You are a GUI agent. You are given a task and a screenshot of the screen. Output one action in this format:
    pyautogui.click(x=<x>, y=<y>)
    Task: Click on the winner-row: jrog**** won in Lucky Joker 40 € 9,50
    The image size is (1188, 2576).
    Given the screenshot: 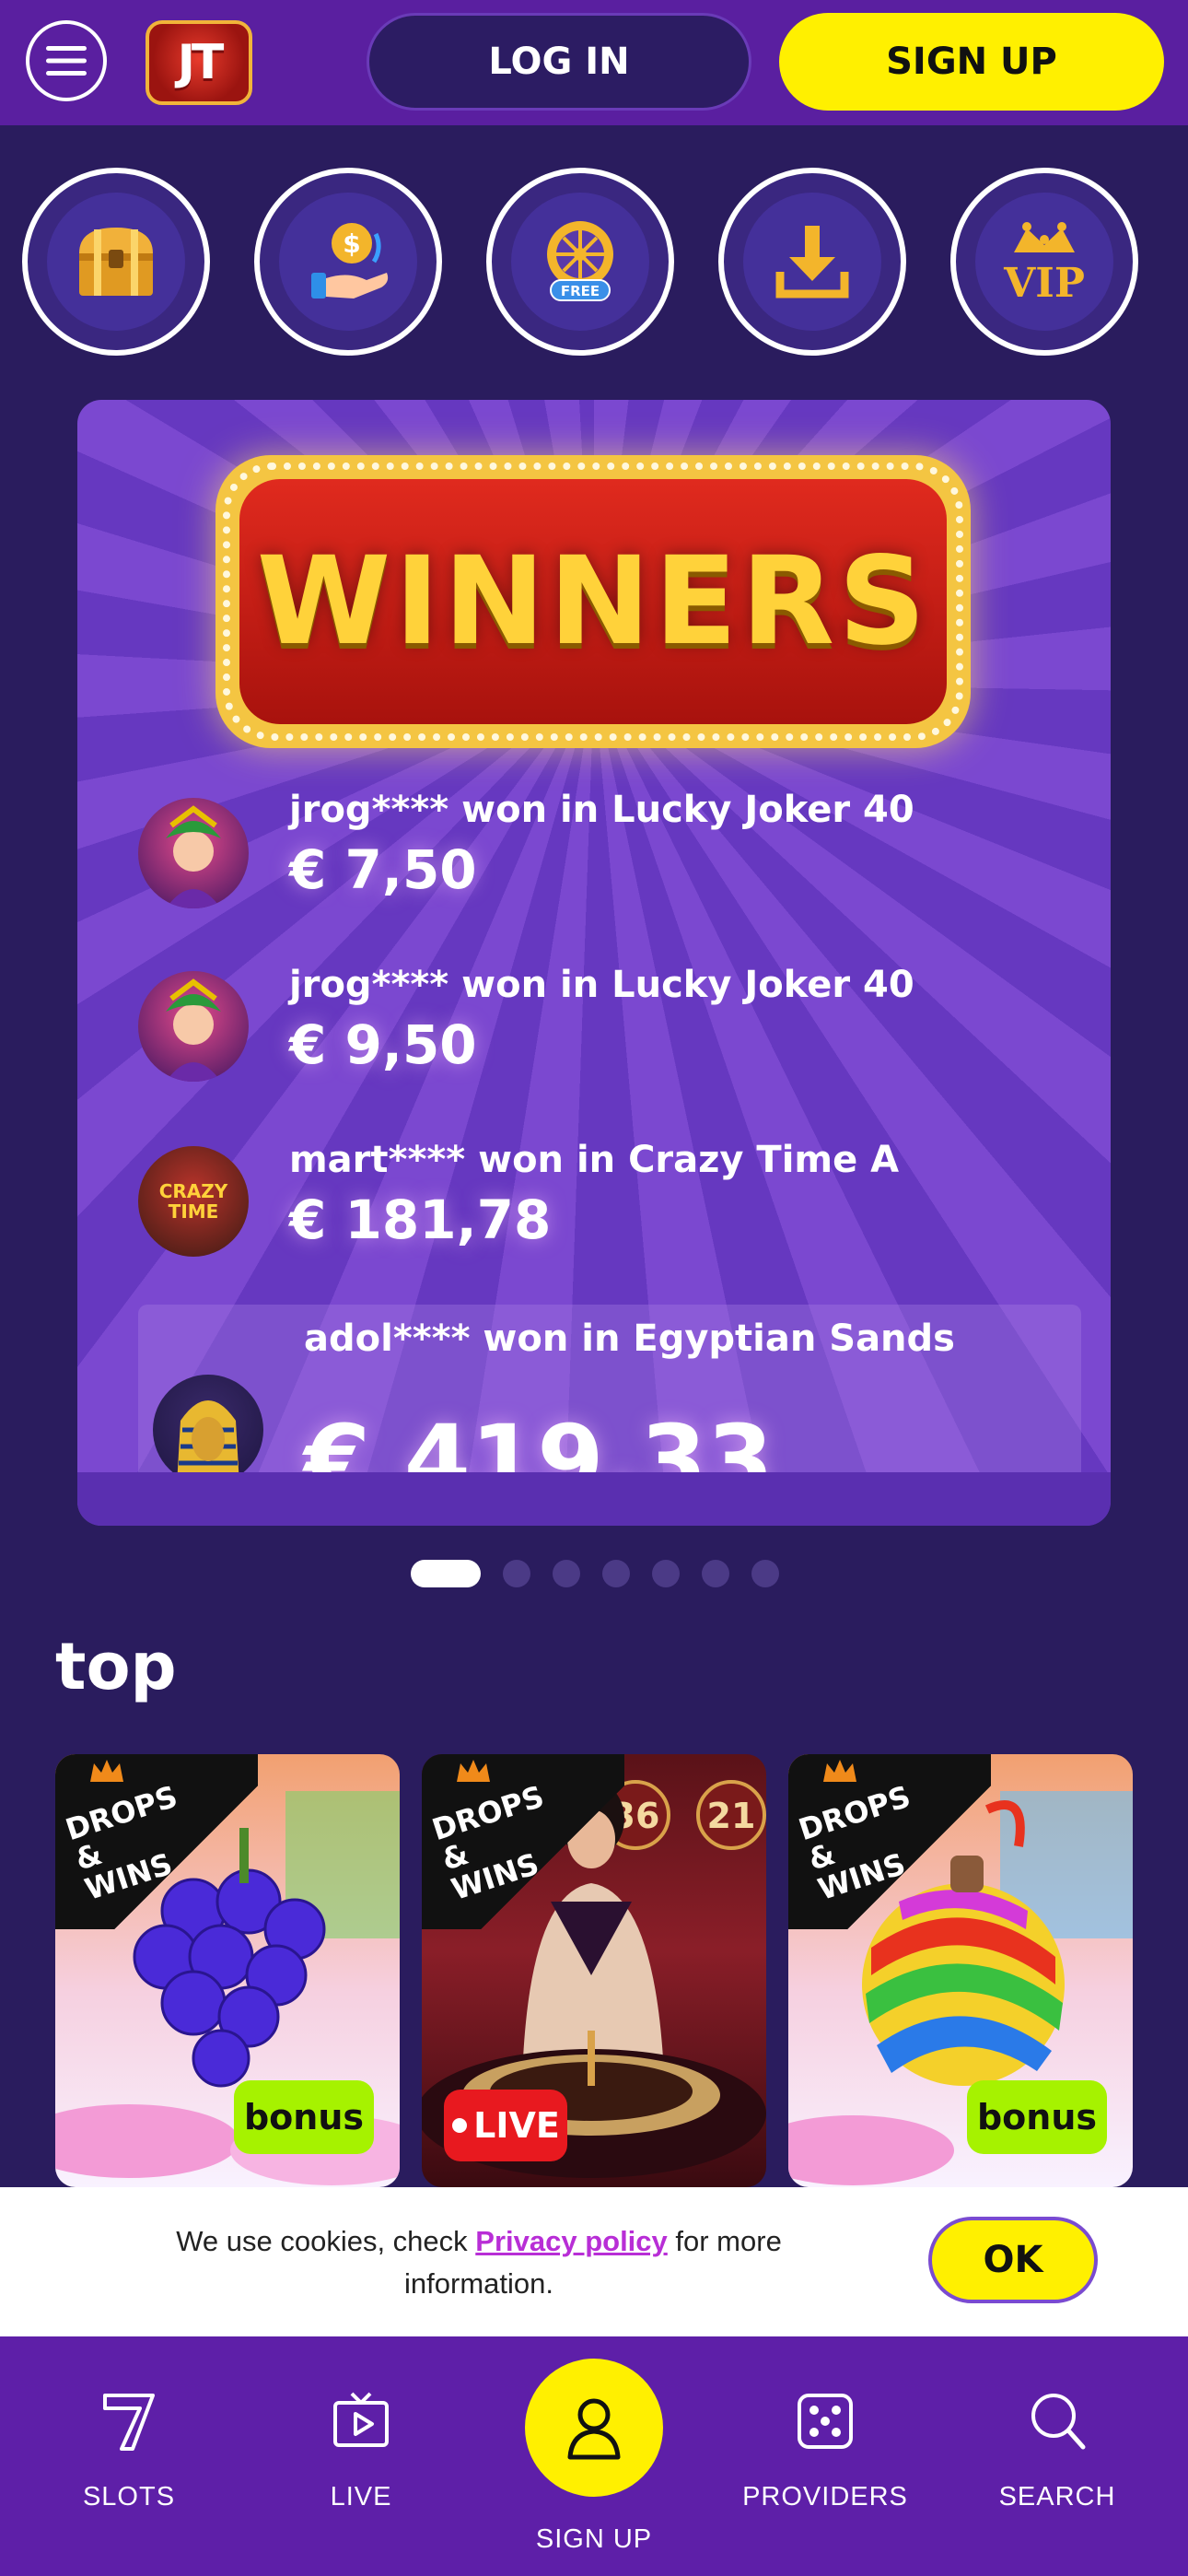 What is the action you would take?
    pyautogui.click(x=598, y=1025)
    